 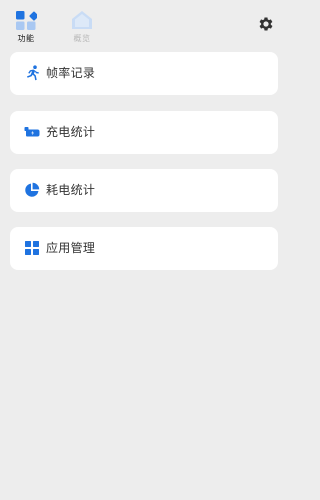 What do you see at coordinates (71, 73) in the screenshot?
I see `menu-item-label: 帧率记录` at bounding box center [71, 73].